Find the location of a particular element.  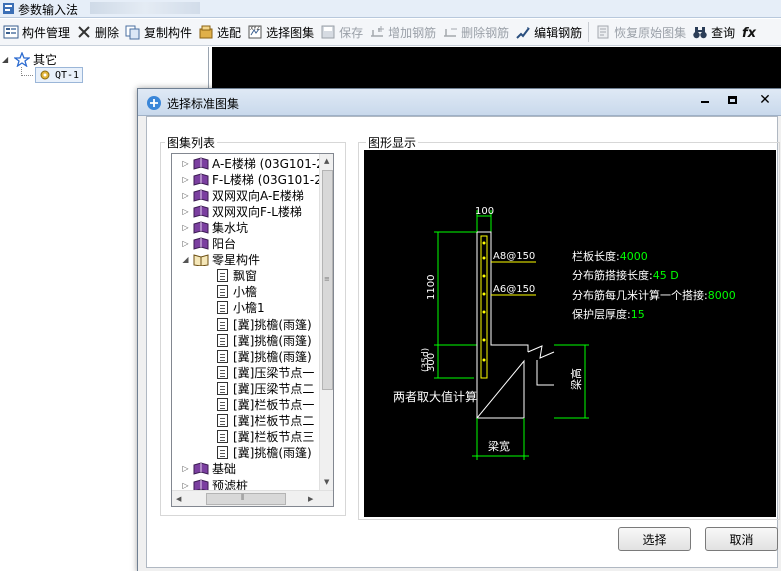

minimize-icon is located at coordinates (704, 102).